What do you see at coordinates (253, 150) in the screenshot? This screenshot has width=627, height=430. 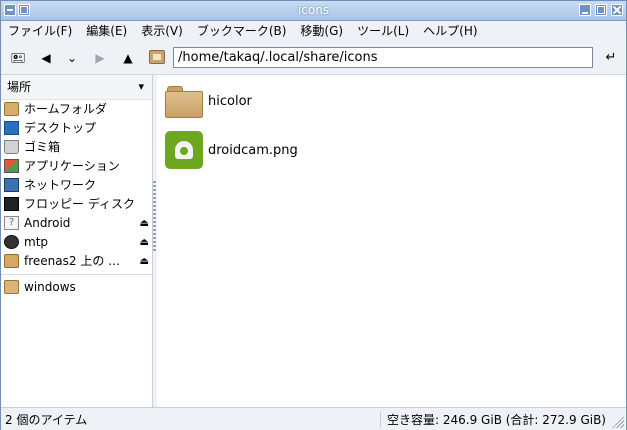 I see `file-name: droidcam.png` at bounding box center [253, 150].